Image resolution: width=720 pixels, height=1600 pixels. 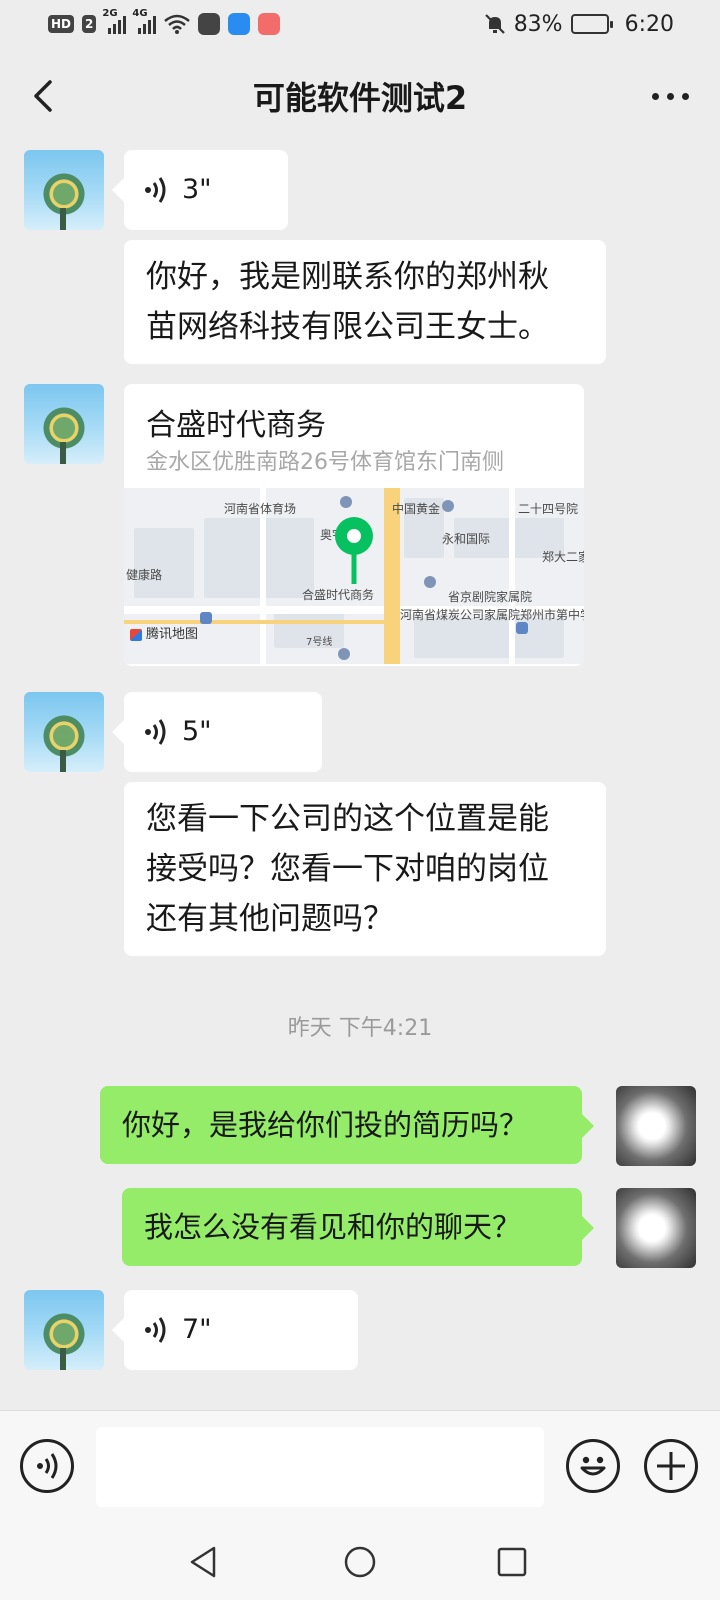 I want to click on map-label: 河南省煤炭公司家属院, so click(x=460, y=615).